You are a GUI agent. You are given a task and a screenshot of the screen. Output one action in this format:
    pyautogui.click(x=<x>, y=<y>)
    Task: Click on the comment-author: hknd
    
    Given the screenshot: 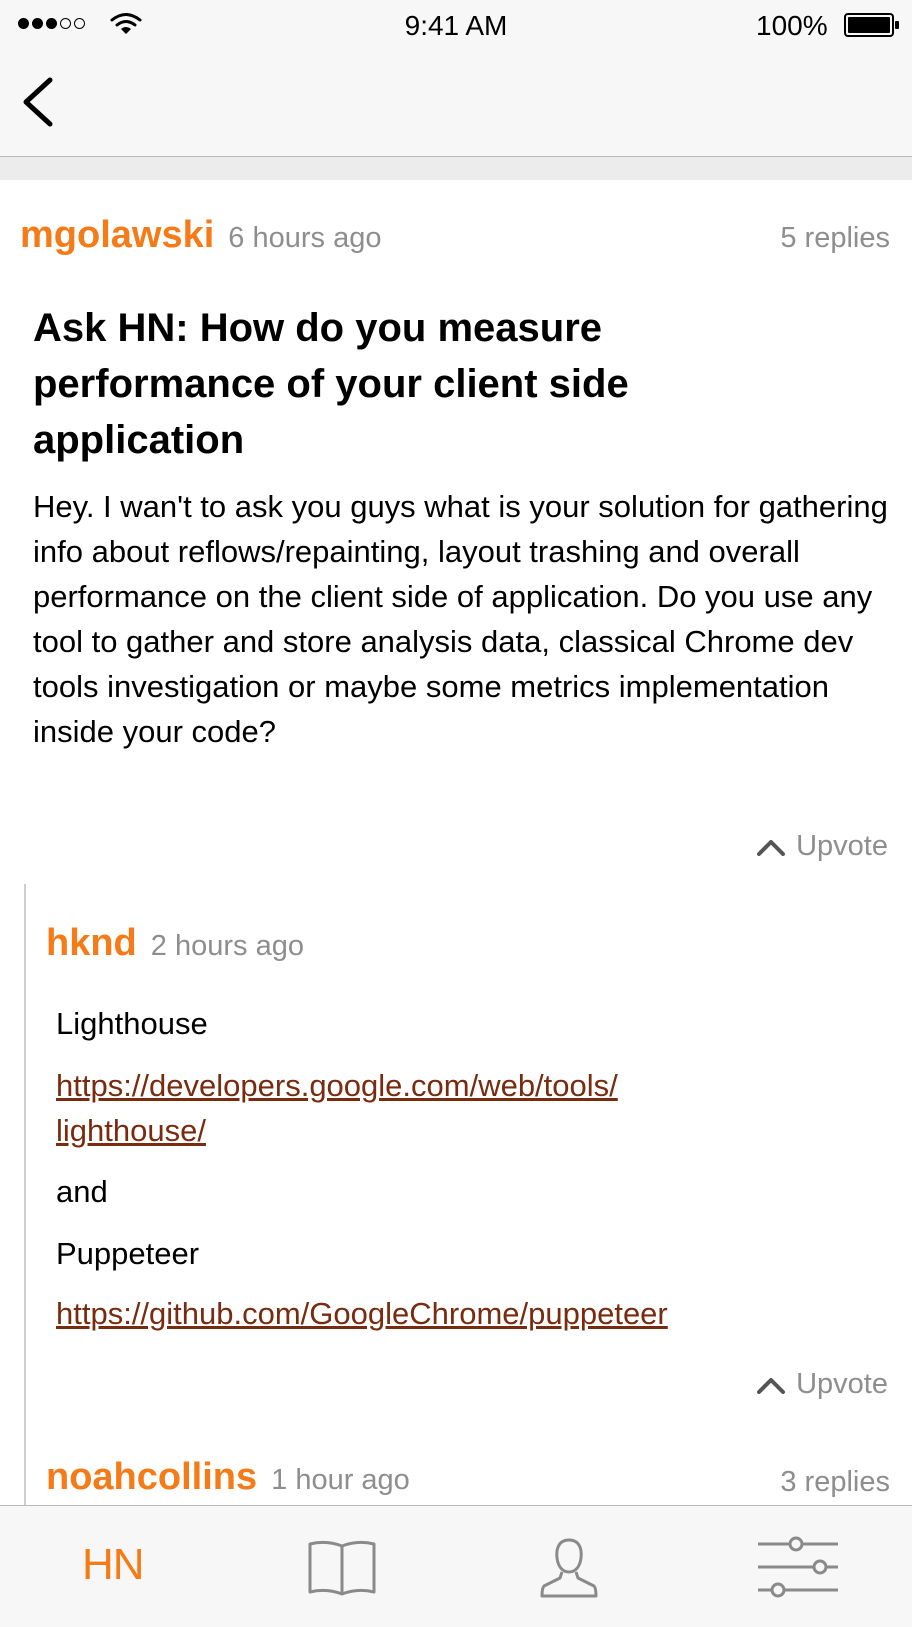 What is the action you would take?
    pyautogui.click(x=91, y=943)
    